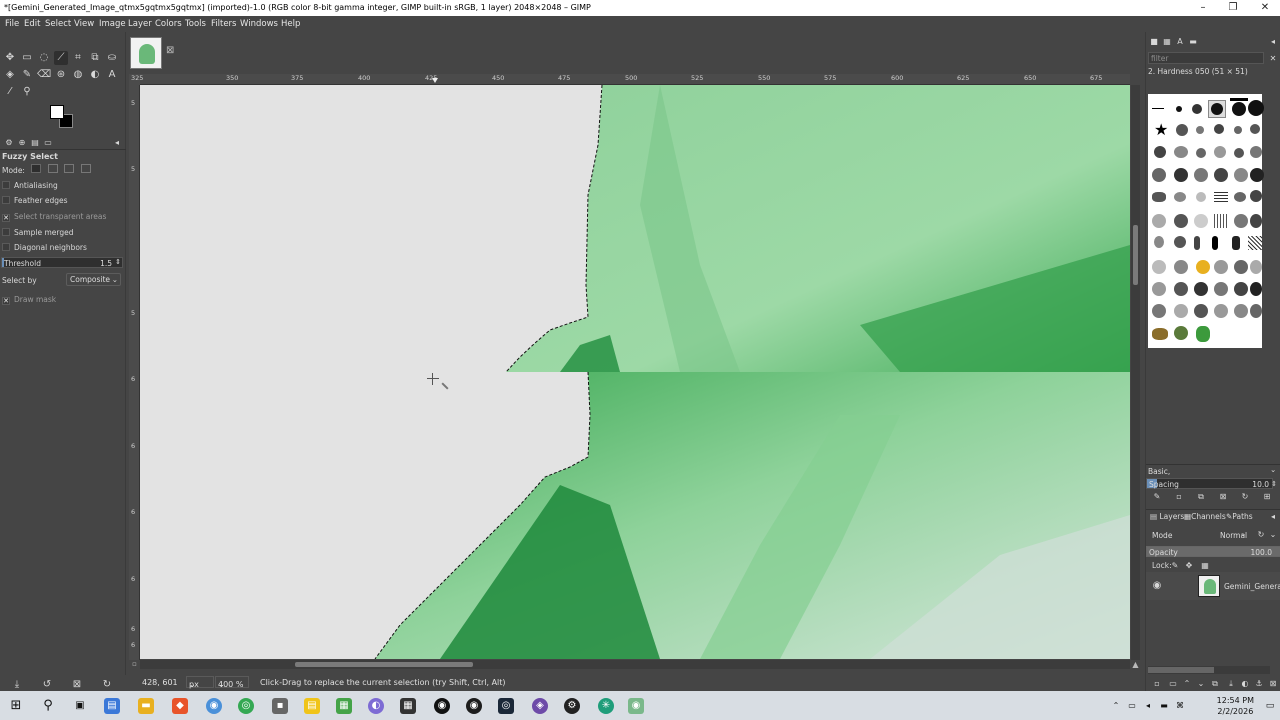  What do you see at coordinates (1167, 42) in the screenshot?
I see `patterns-tab-icon: ▦` at bounding box center [1167, 42].